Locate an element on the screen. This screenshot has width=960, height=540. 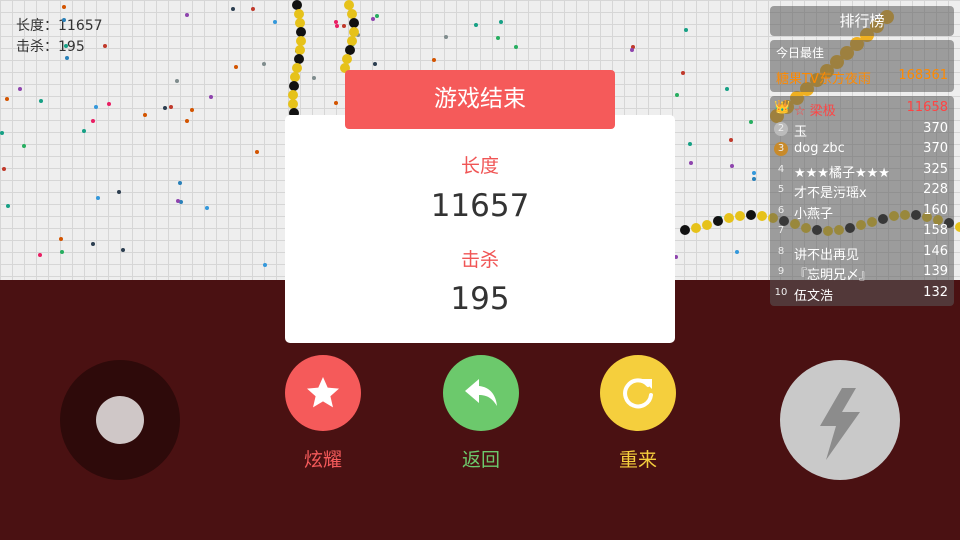
kills-label: 击杀 is located at coordinates (479, 260).